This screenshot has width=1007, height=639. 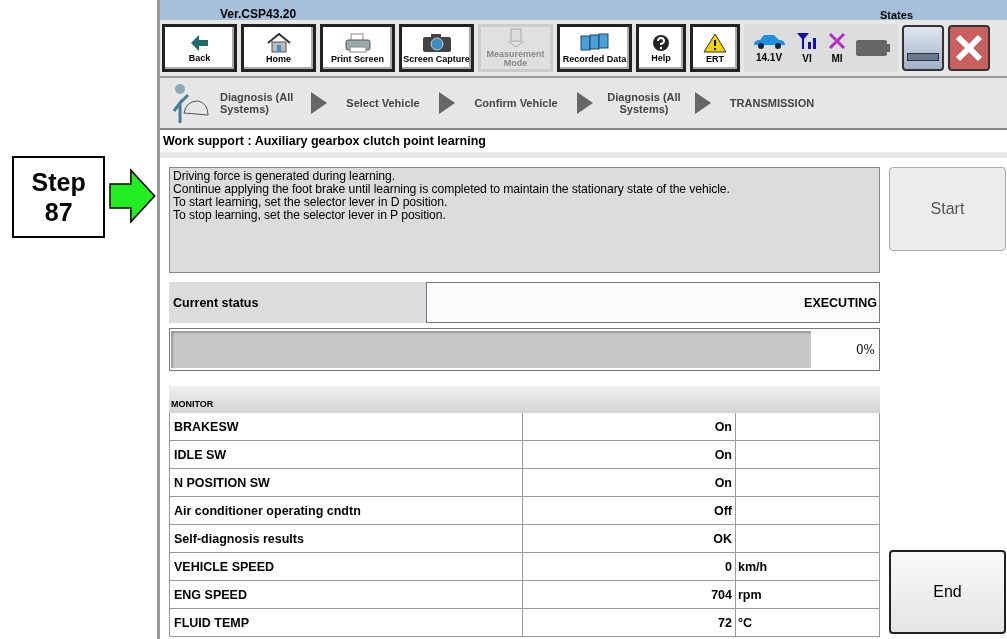 I want to click on status-label: Current status, so click(x=297, y=302).